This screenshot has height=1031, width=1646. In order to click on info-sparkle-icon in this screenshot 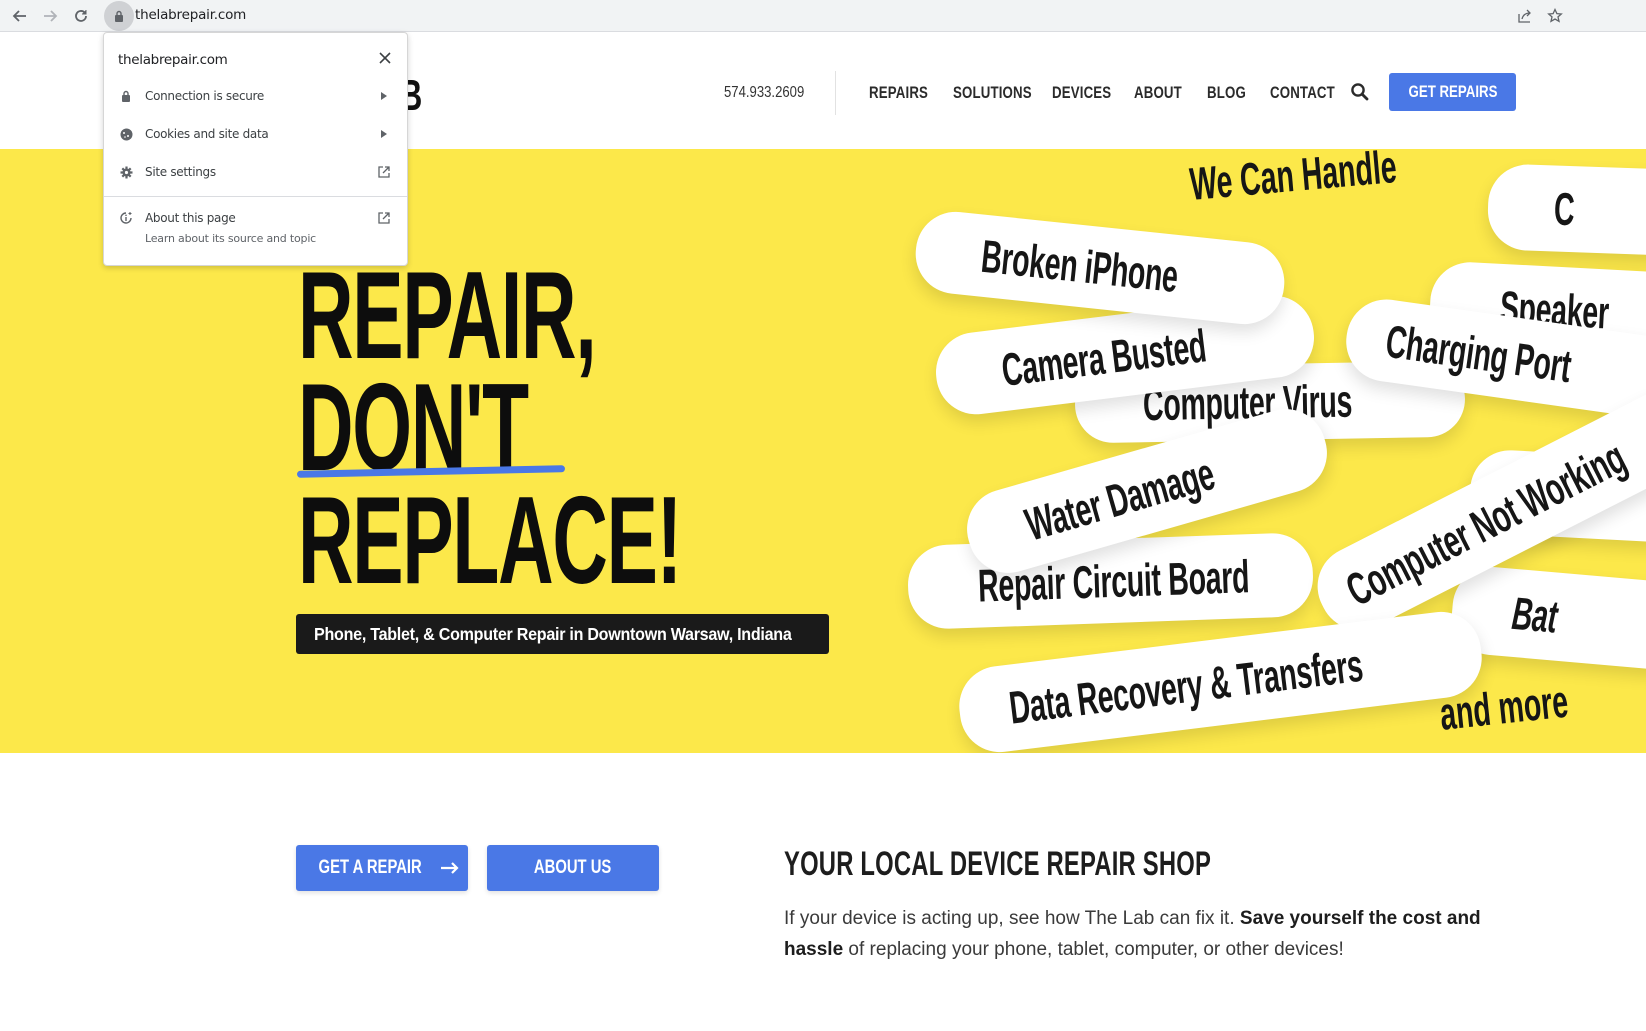, I will do `click(126, 218)`.